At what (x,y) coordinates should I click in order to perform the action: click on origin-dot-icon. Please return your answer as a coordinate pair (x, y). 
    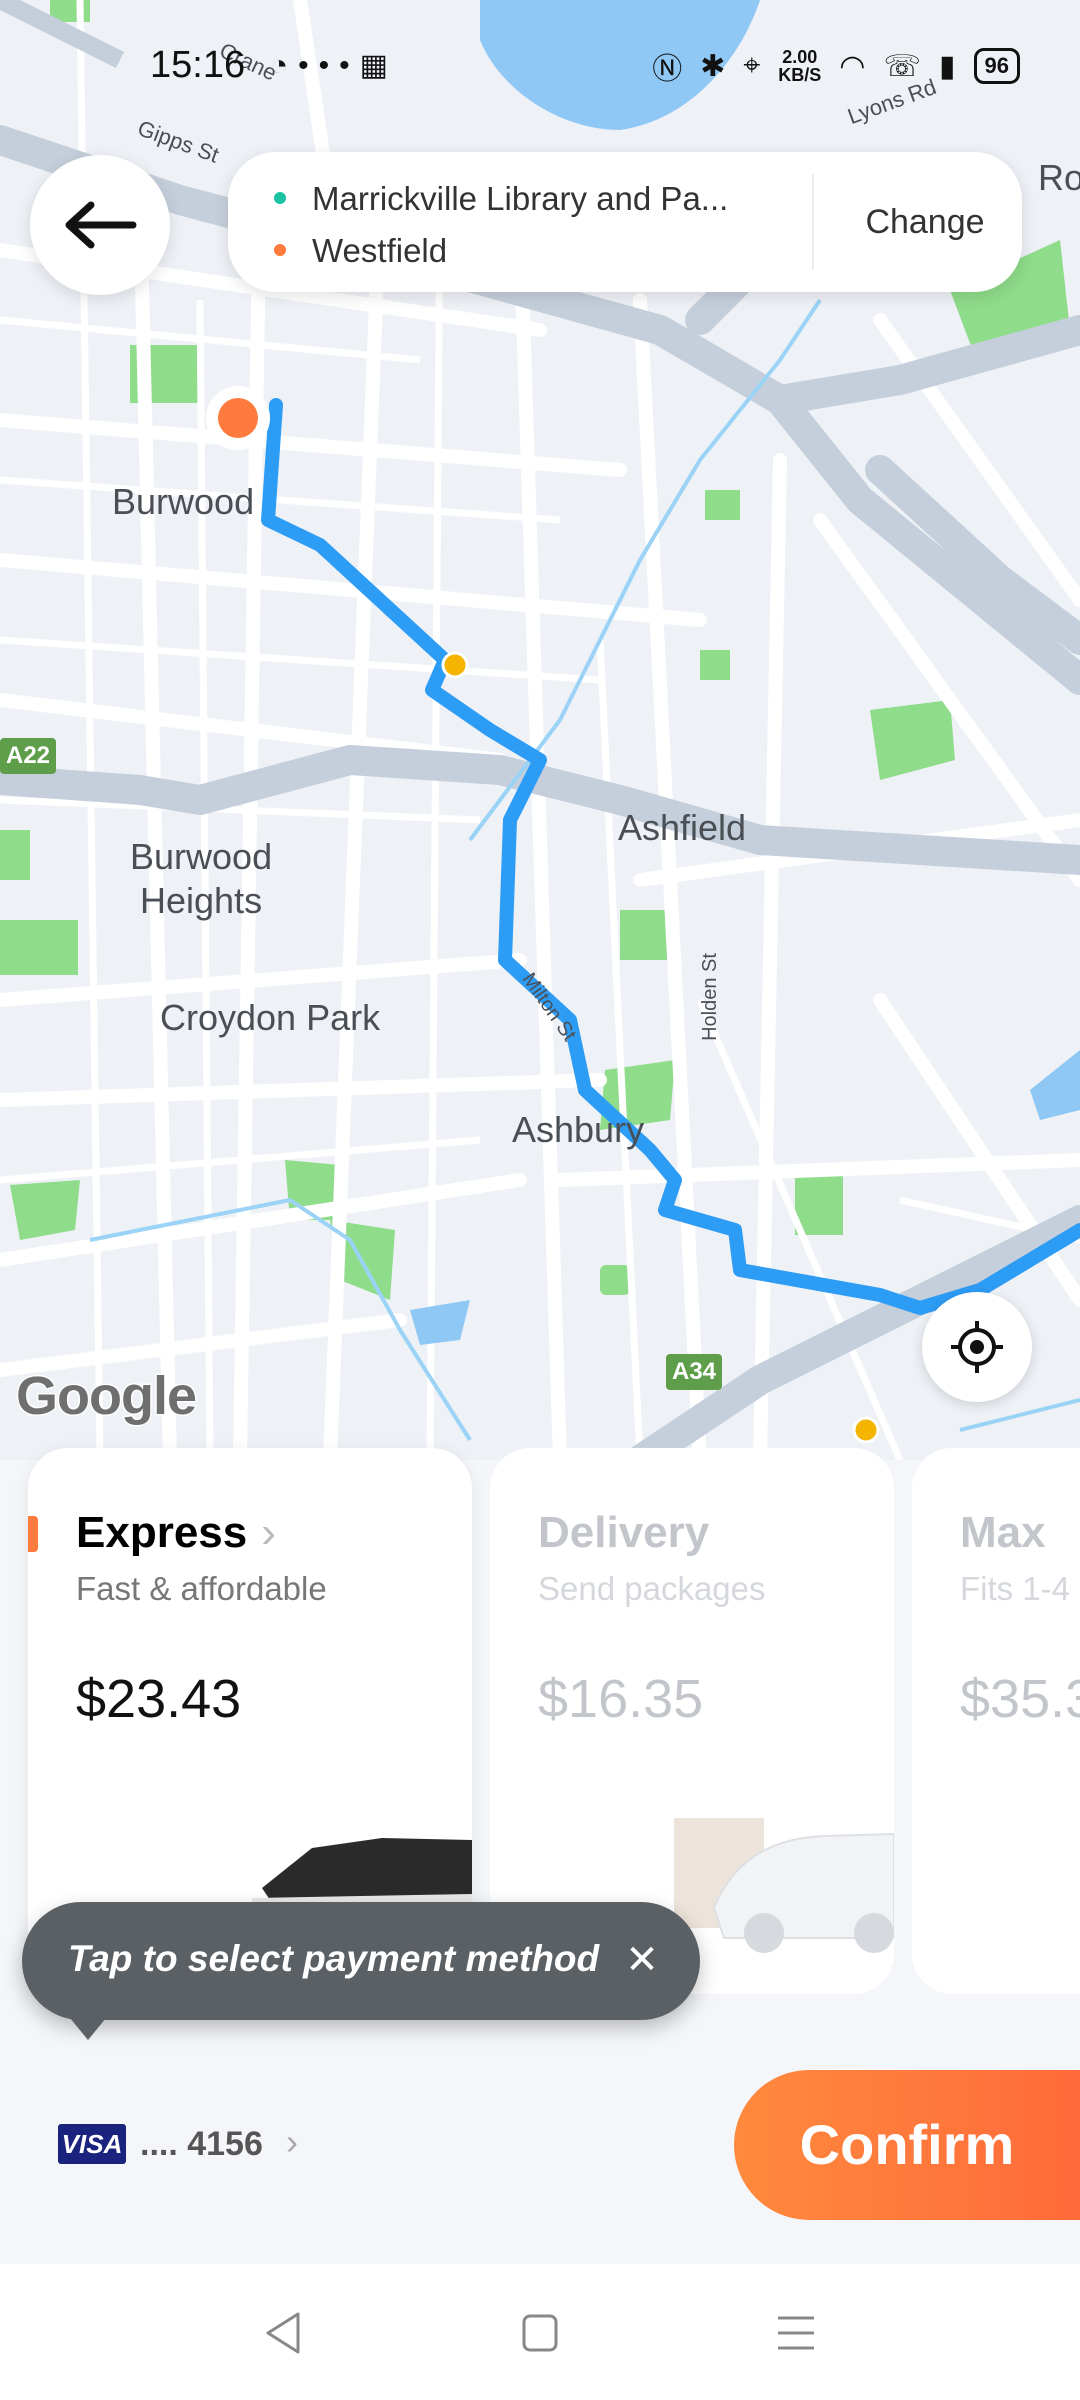
    Looking at the image, I should click on (280, 198).